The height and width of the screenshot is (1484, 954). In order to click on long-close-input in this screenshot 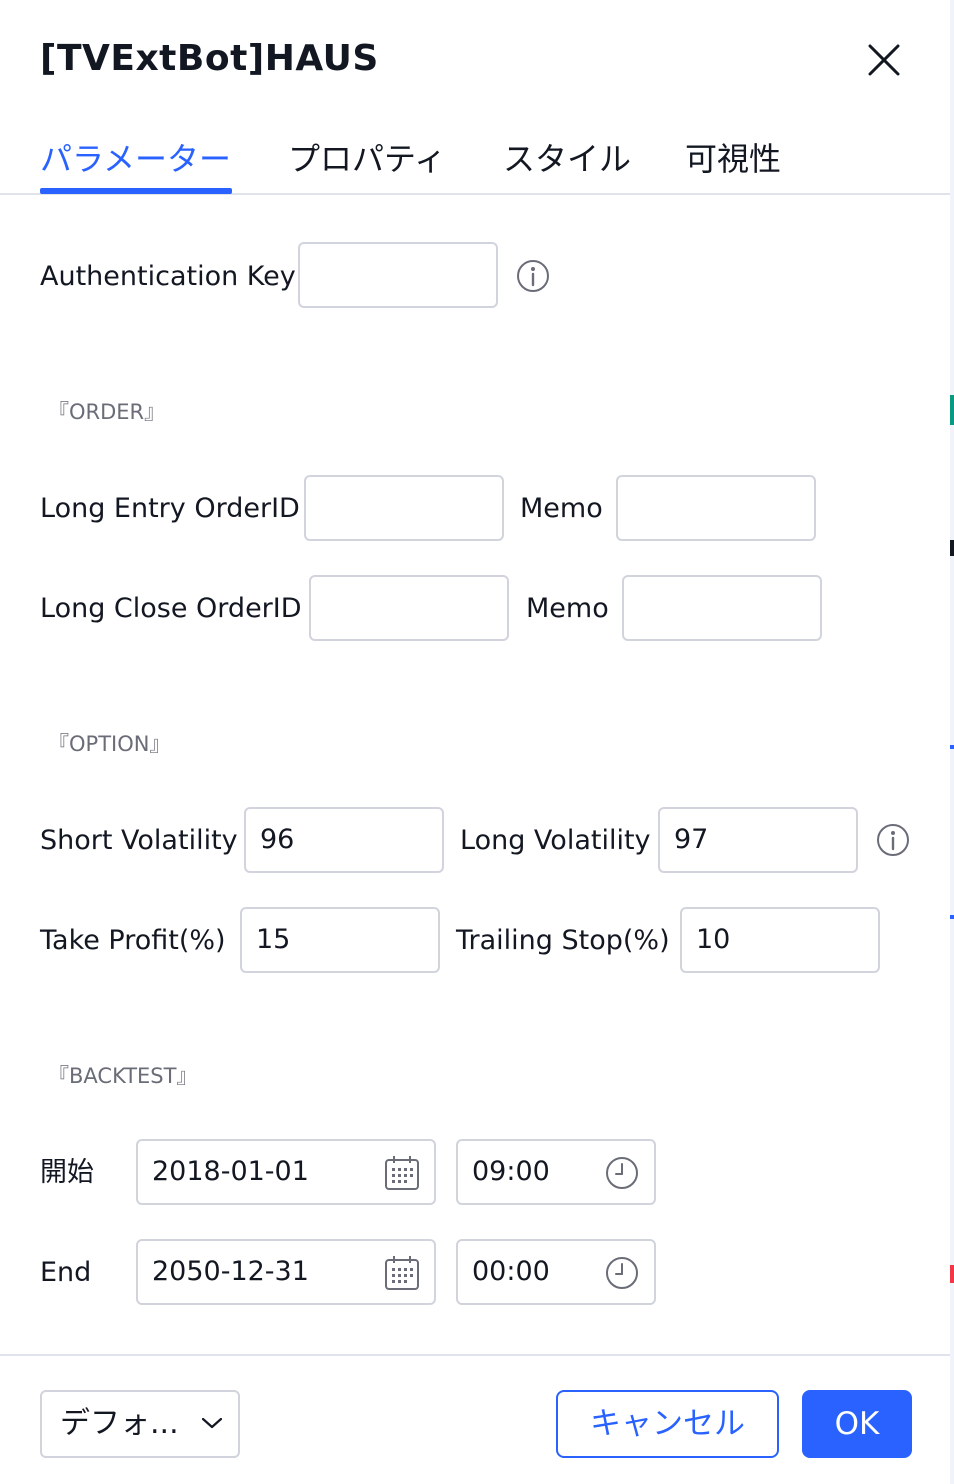, I will do `click(409, 608)`.